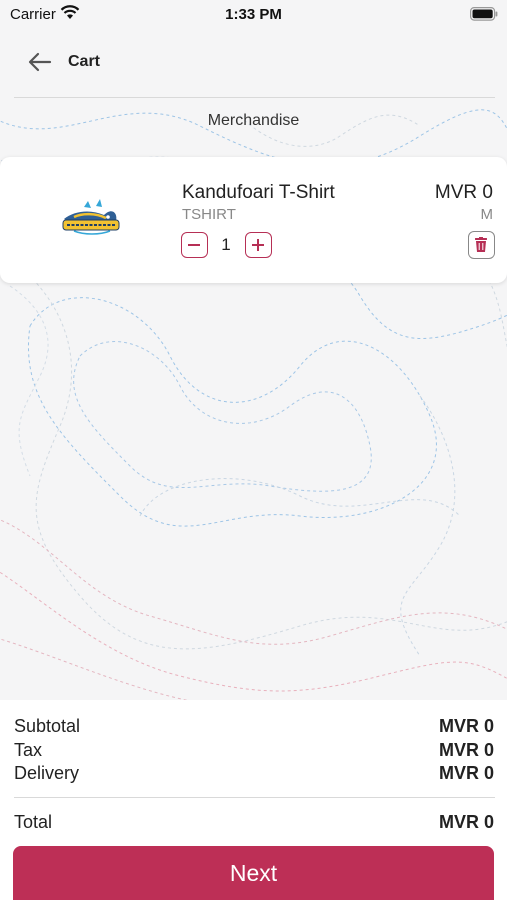 Image resolution: width=507 pixels, height=900 pixels. Describe the element at coordinates (254, 727) in the screenshot. I see `subtotal-row: Subtotal MVR 0` at that location.